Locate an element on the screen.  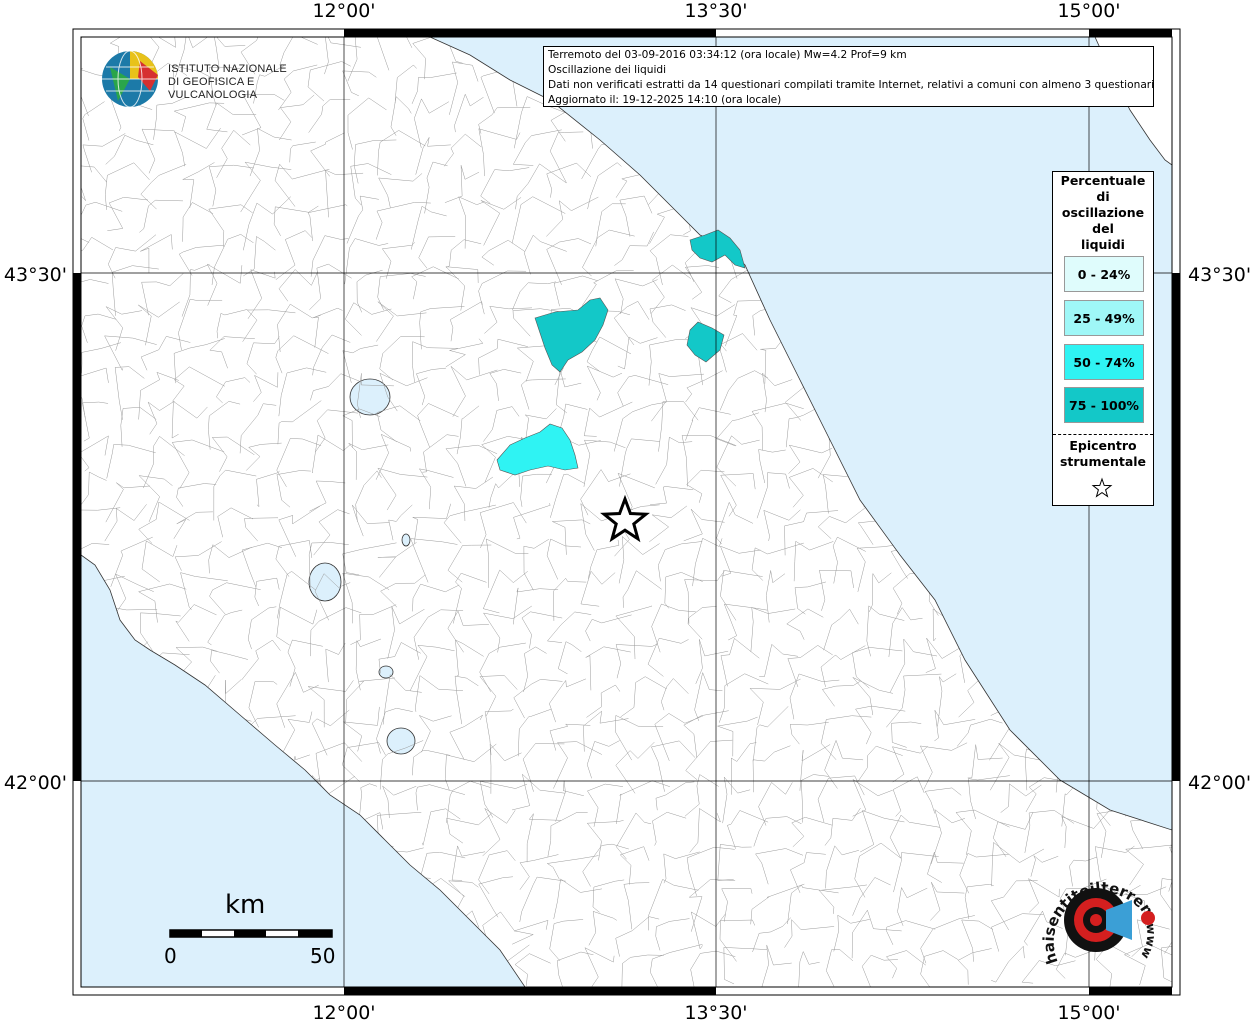
legend-title: Percentuale di oscillazione del liquidi is located at coordinates (1103, 213).